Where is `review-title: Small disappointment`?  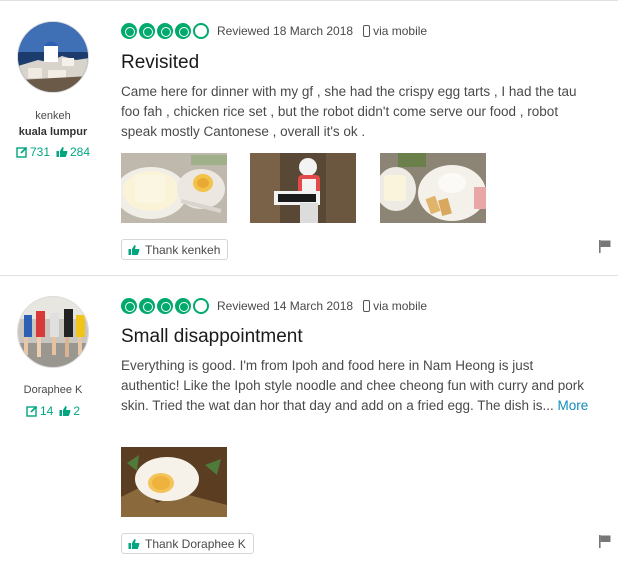 review-title: Small disappointment is located at coordinates (212, 337).